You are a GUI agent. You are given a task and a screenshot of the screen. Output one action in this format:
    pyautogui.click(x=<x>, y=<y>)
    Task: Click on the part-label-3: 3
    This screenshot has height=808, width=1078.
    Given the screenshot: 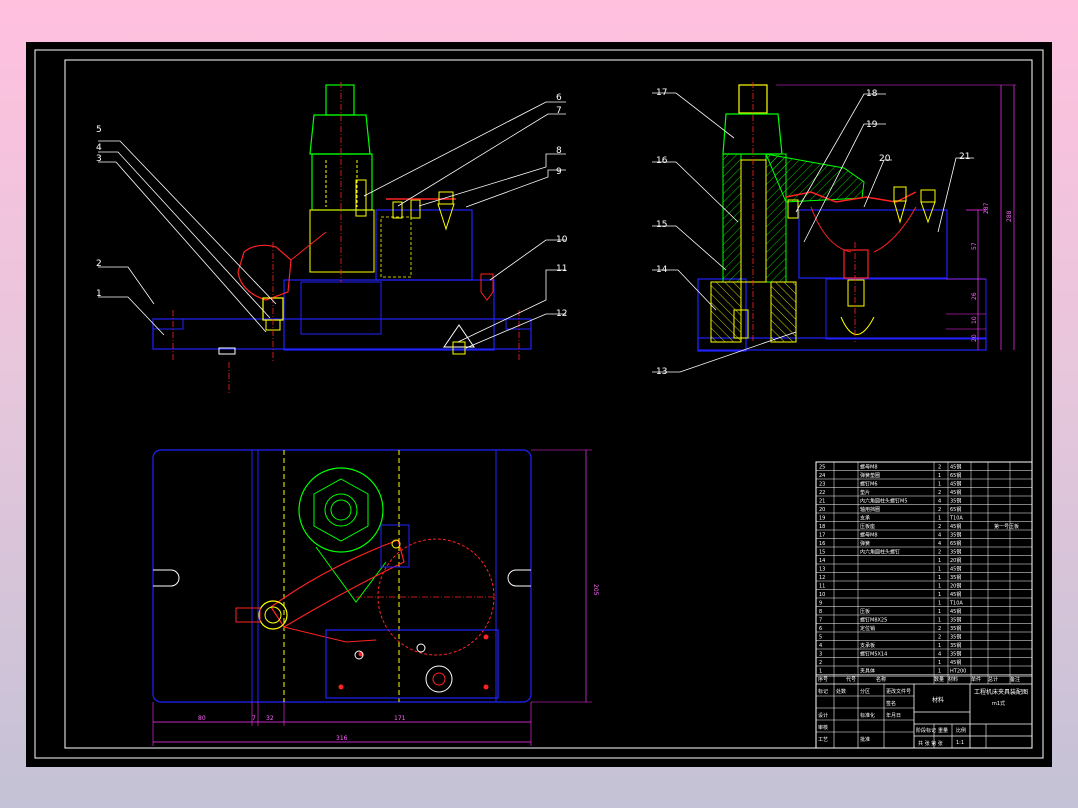 What is the action you would take?
    pyautogui.click(x=99, y=159)
    